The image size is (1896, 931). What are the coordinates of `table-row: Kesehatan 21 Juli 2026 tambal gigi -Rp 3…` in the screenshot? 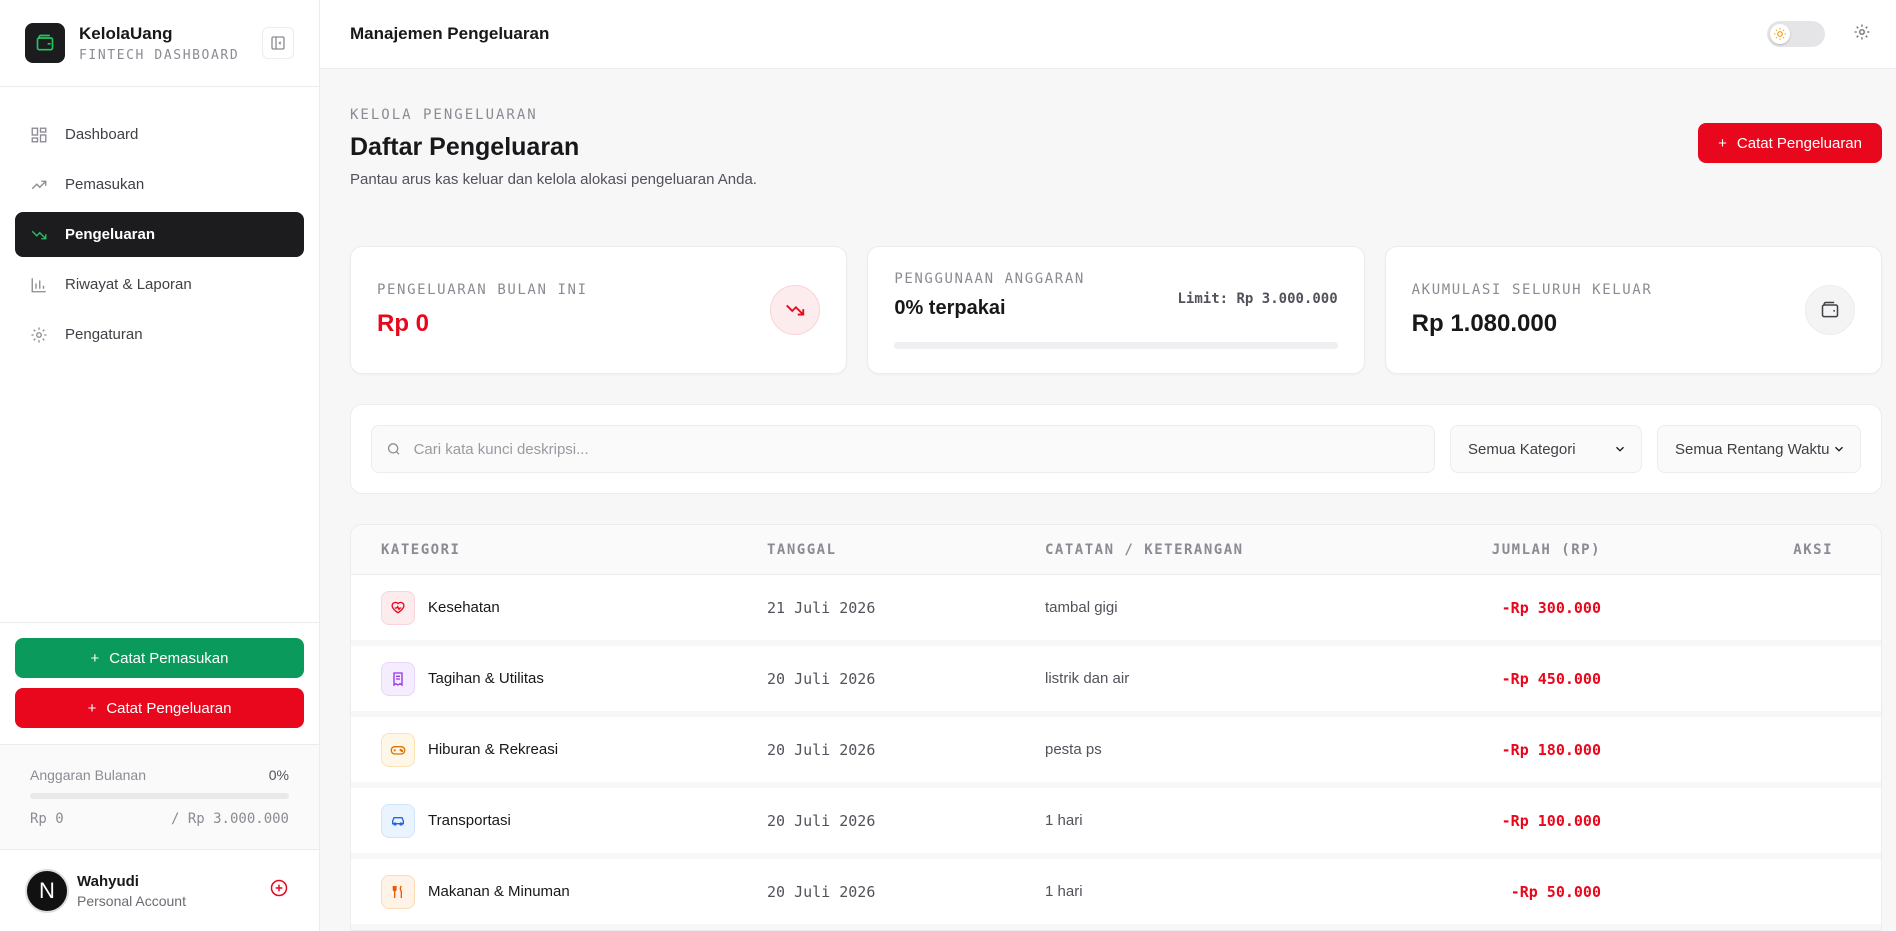 It's located at (1116, 610).